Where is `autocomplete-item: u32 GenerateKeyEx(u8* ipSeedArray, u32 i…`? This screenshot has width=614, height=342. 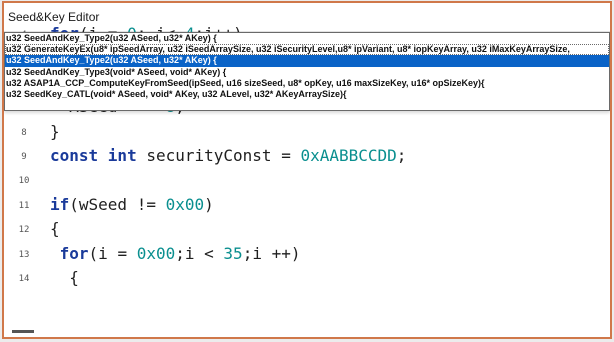 autocomplete-item: u32 GenerateKeyEx(u8* ipSeedArray, u32 i… is located at coordinates (307, 50).